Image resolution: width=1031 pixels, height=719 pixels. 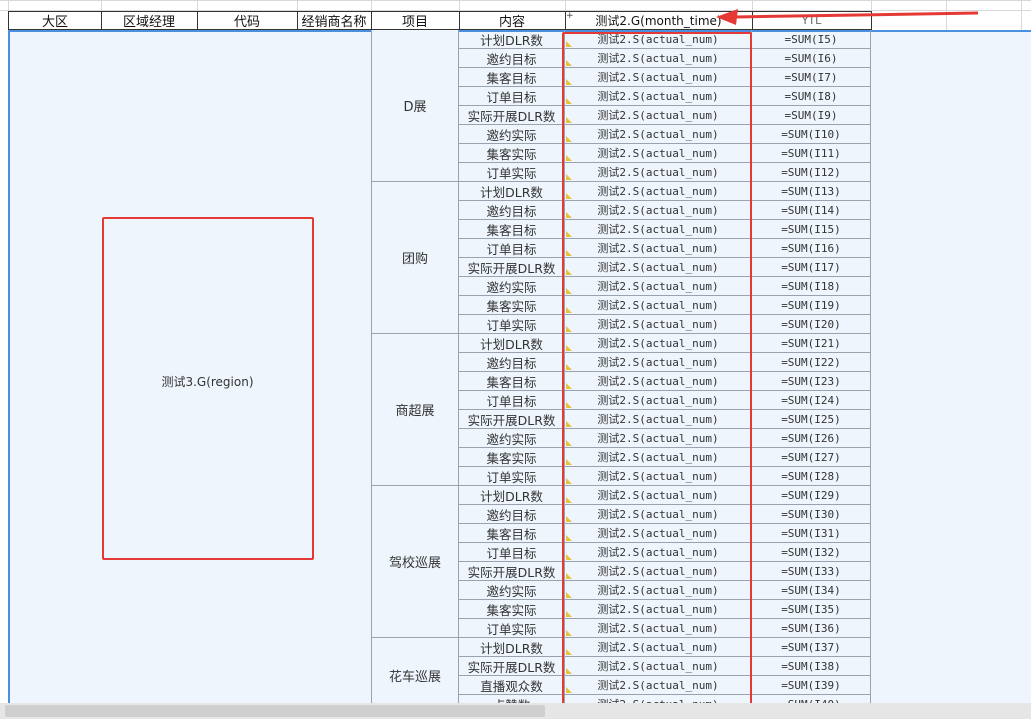 I want to click on sum-formula-cell: =SUM(I17), so click(x=811, y=267).